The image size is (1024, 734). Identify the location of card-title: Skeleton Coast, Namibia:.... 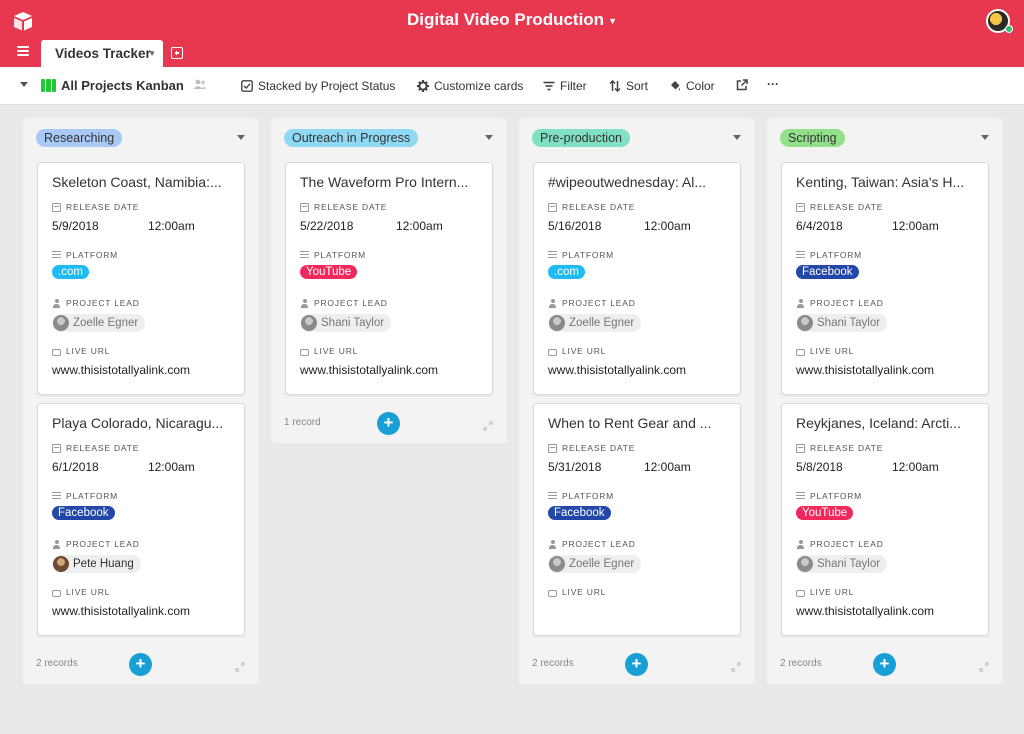
(137, 182).